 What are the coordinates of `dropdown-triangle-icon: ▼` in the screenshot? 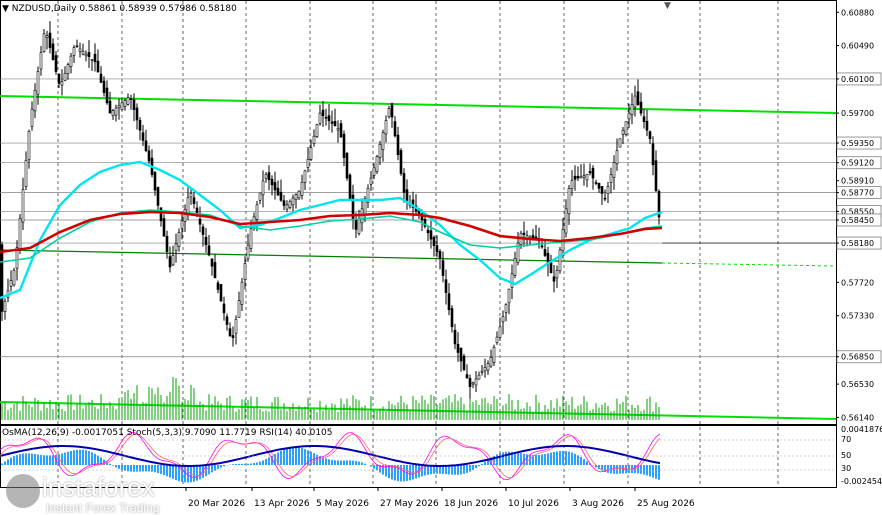 It's located at (7, 9).